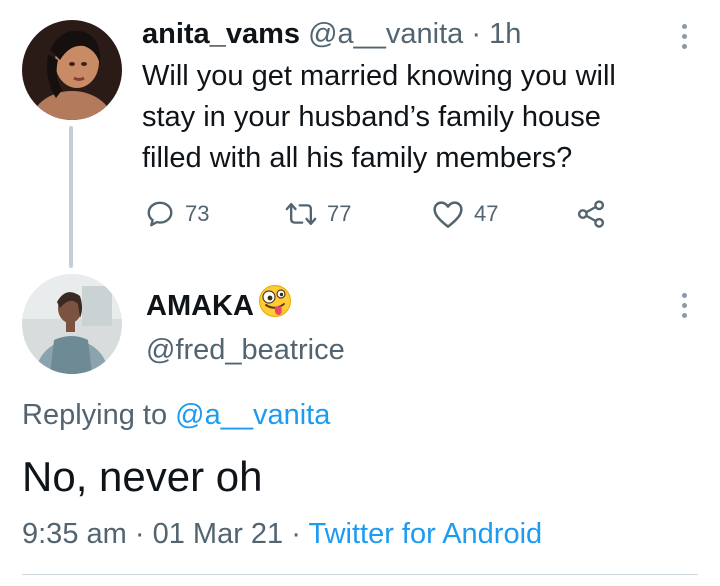 Image resolution: width=720 pixels, height=586 pixels. I want to click on tweet-text-line: Will you get married knowing you will, so click(379, 76).